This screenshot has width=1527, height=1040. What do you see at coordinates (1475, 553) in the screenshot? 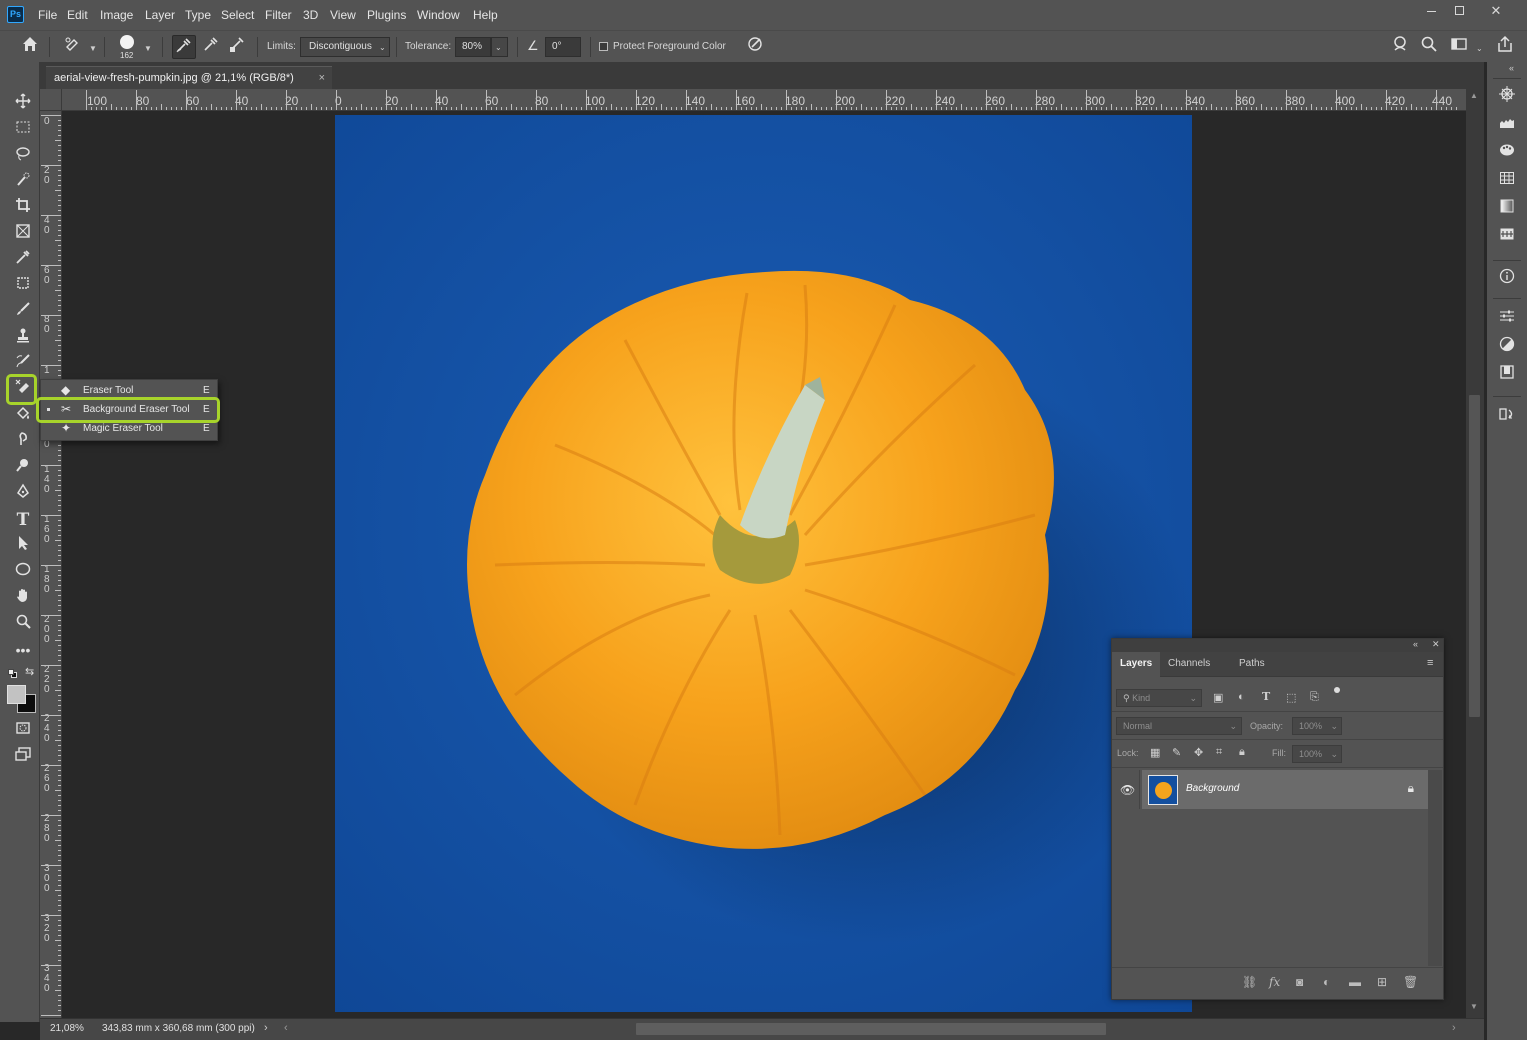
I see `vertical-scrollbar: ▲ ▼` at bounding box center [1475, 553].